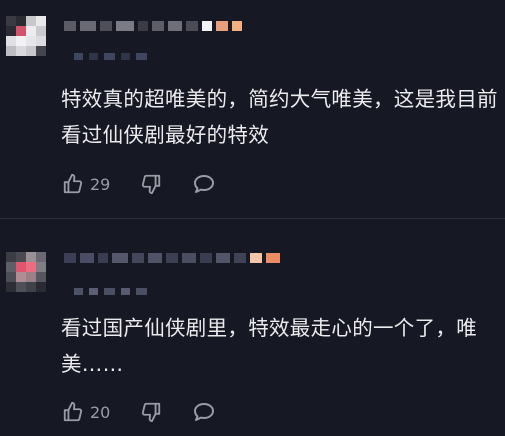 This screenshot has width=505, height=436. Describe the element at coordinates (100, 184) in the screenshot. I see `like-count: 29` at that location.